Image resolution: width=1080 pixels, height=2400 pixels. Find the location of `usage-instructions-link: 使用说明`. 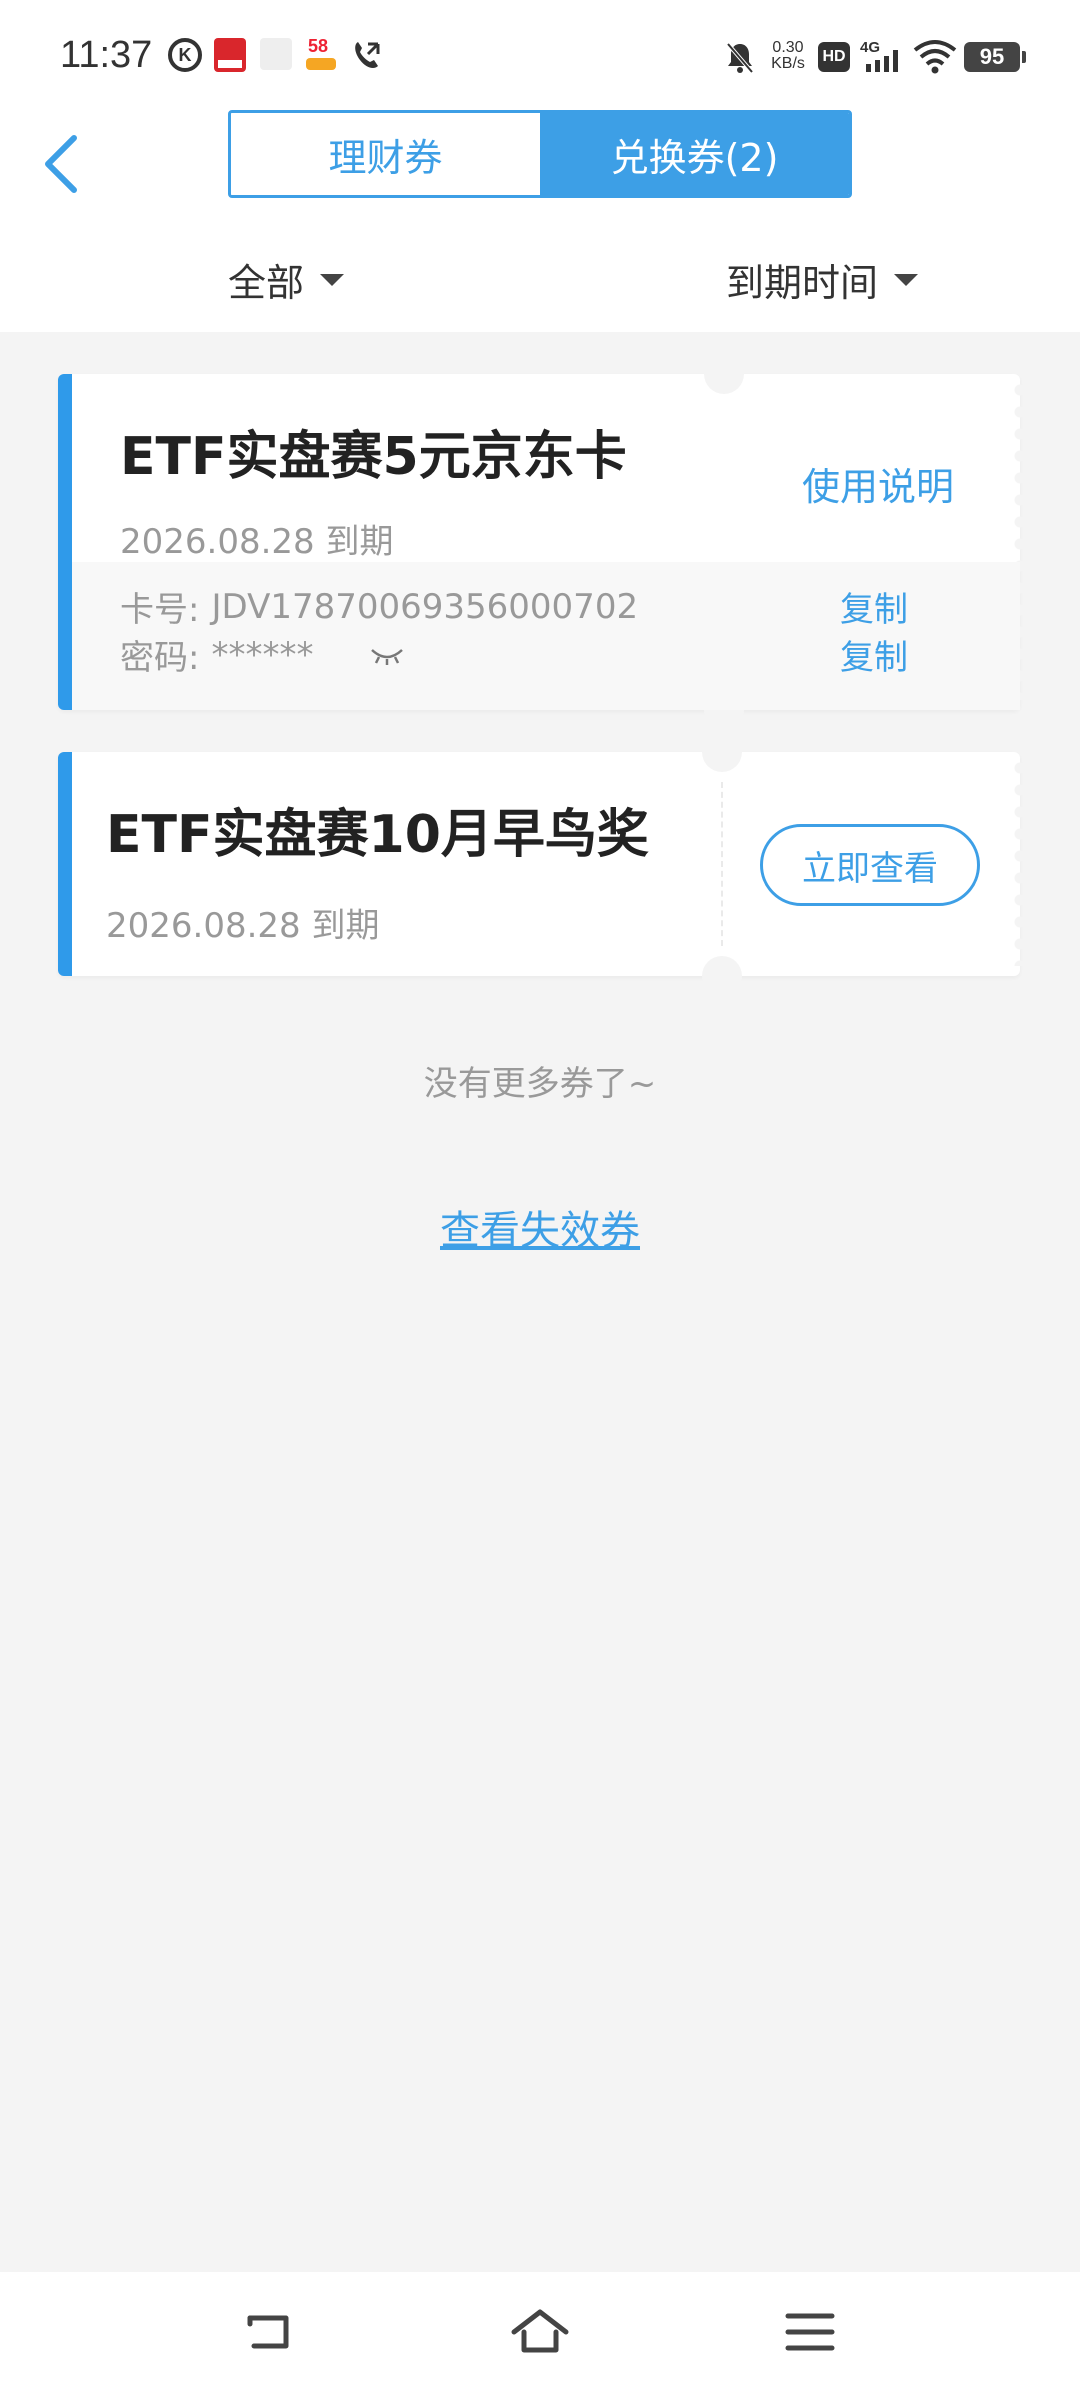

usage-instructions-link: 使用说明 is located at coordinates (878, 483).